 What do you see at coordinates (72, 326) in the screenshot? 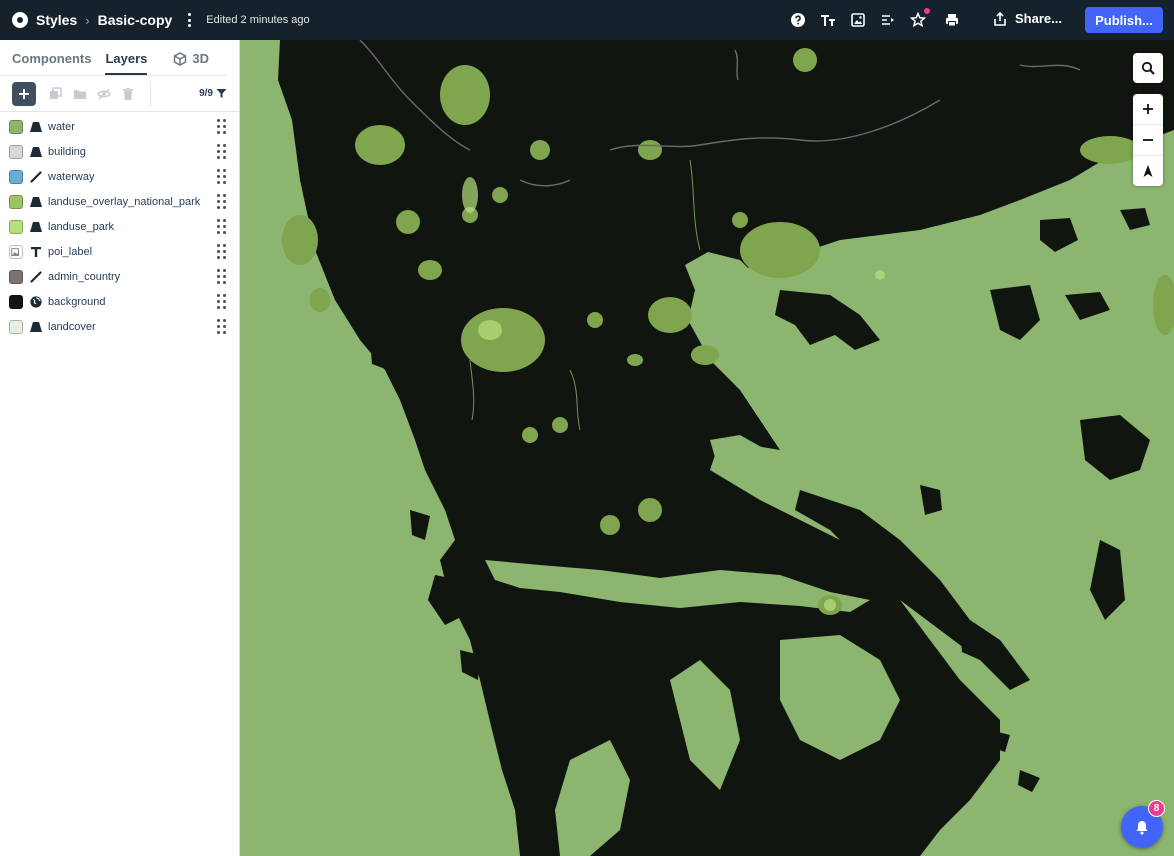
I see `layer-name: landcover` at bounding box center [72, 326].